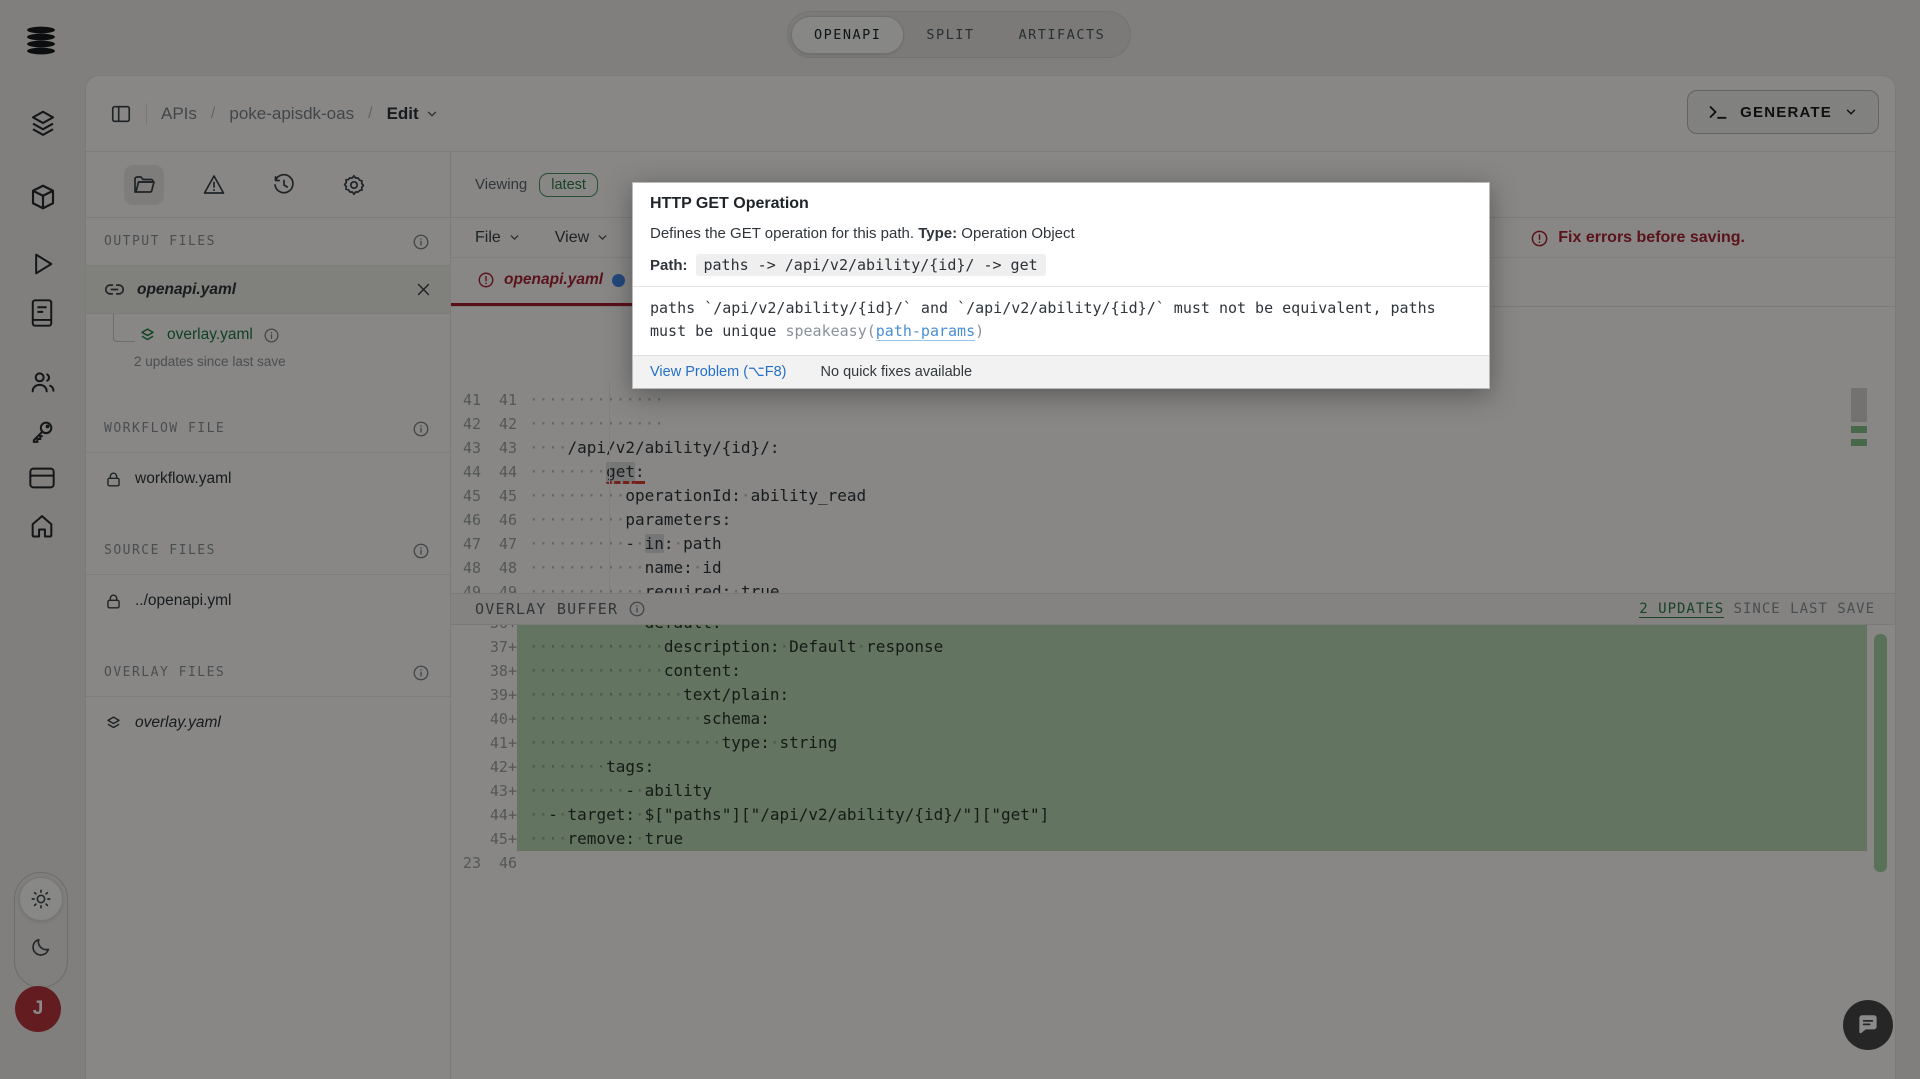 This screenshot has width=1920, height=1079. Describe the element at coordinates (41, 899) in the screenshot. I see `light-mode-sun-icon` at that location.